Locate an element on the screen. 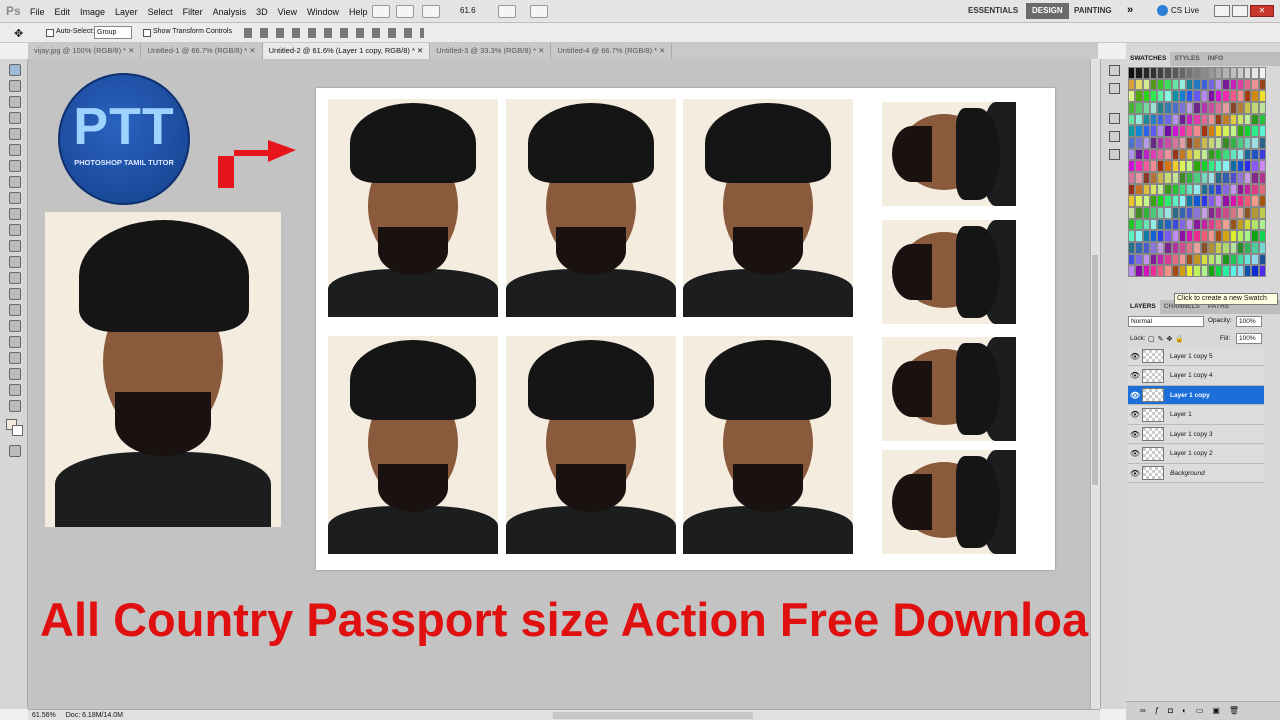  bridge-button is located at coordinates (381, 11).